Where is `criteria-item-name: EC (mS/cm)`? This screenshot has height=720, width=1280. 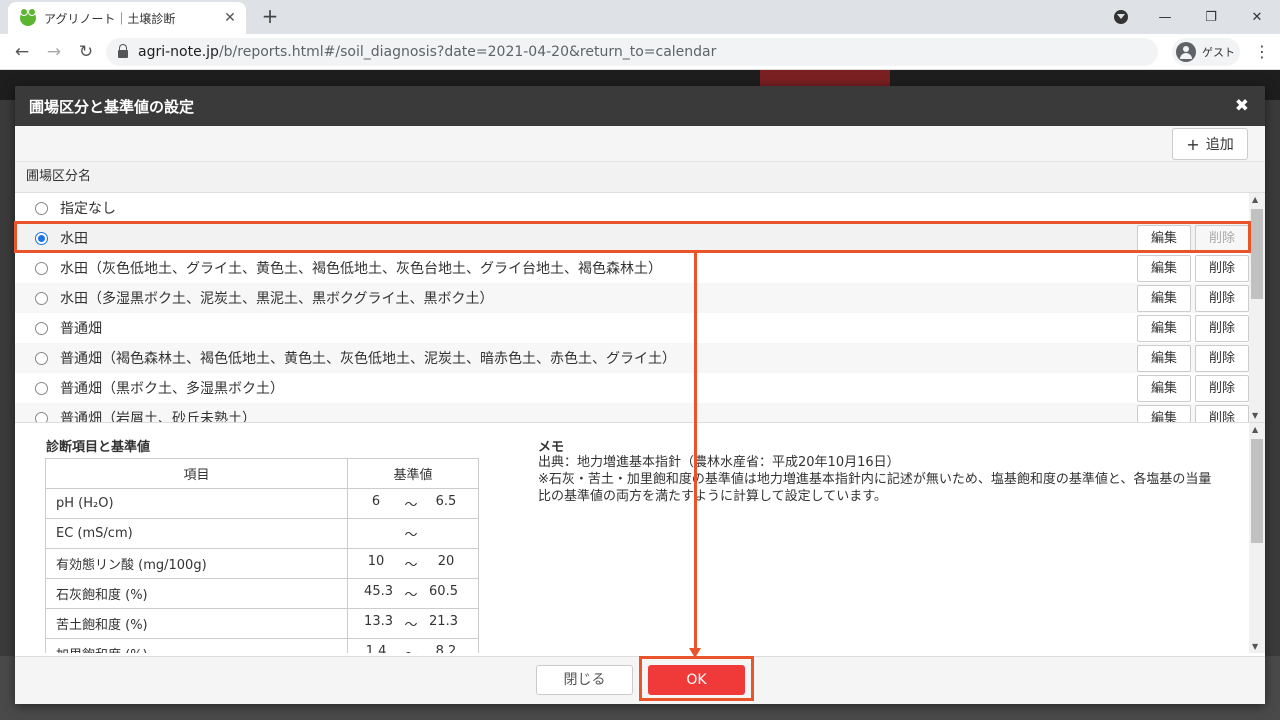
criteria-item-name: EC (mS/cm) is located at coordinates (196, 533).